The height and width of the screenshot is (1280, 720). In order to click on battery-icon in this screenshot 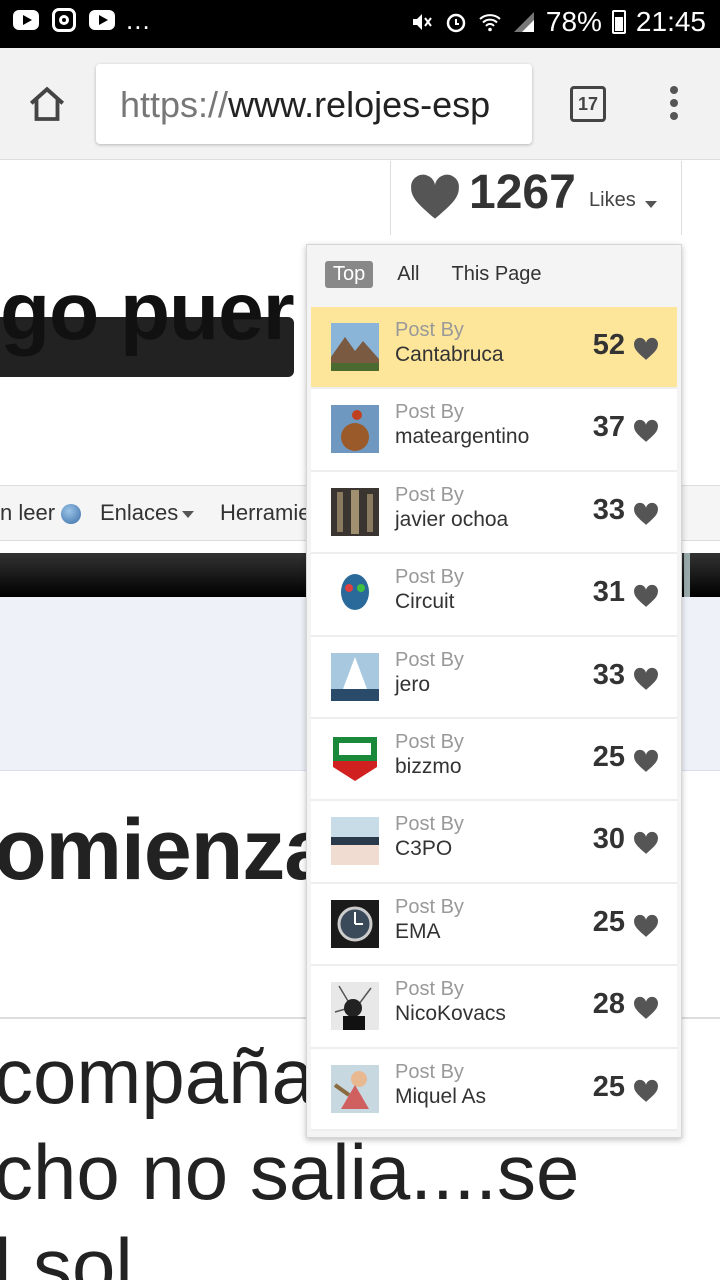, I will do `click(618, 22)`.